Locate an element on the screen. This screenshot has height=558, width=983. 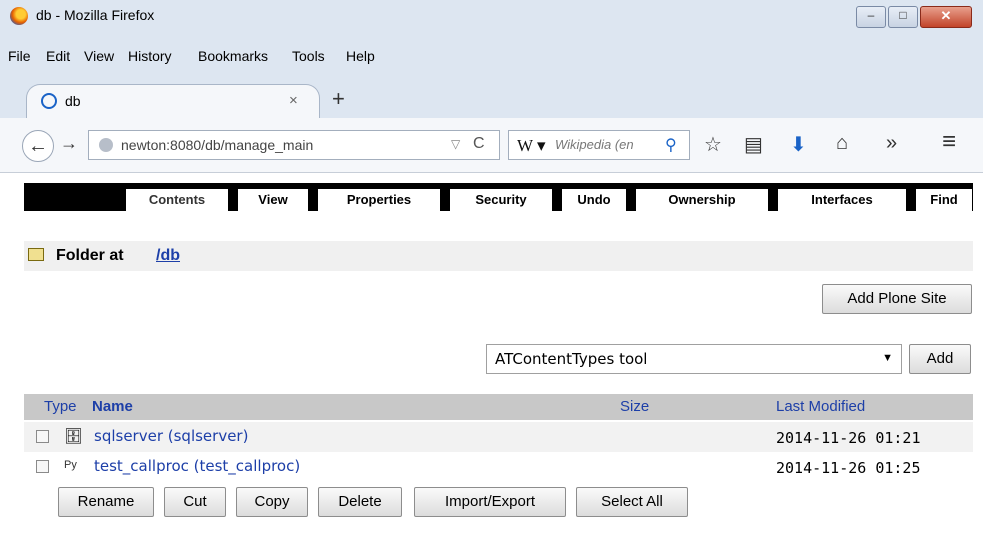
globe-icon is located at coordinates (106, 145).